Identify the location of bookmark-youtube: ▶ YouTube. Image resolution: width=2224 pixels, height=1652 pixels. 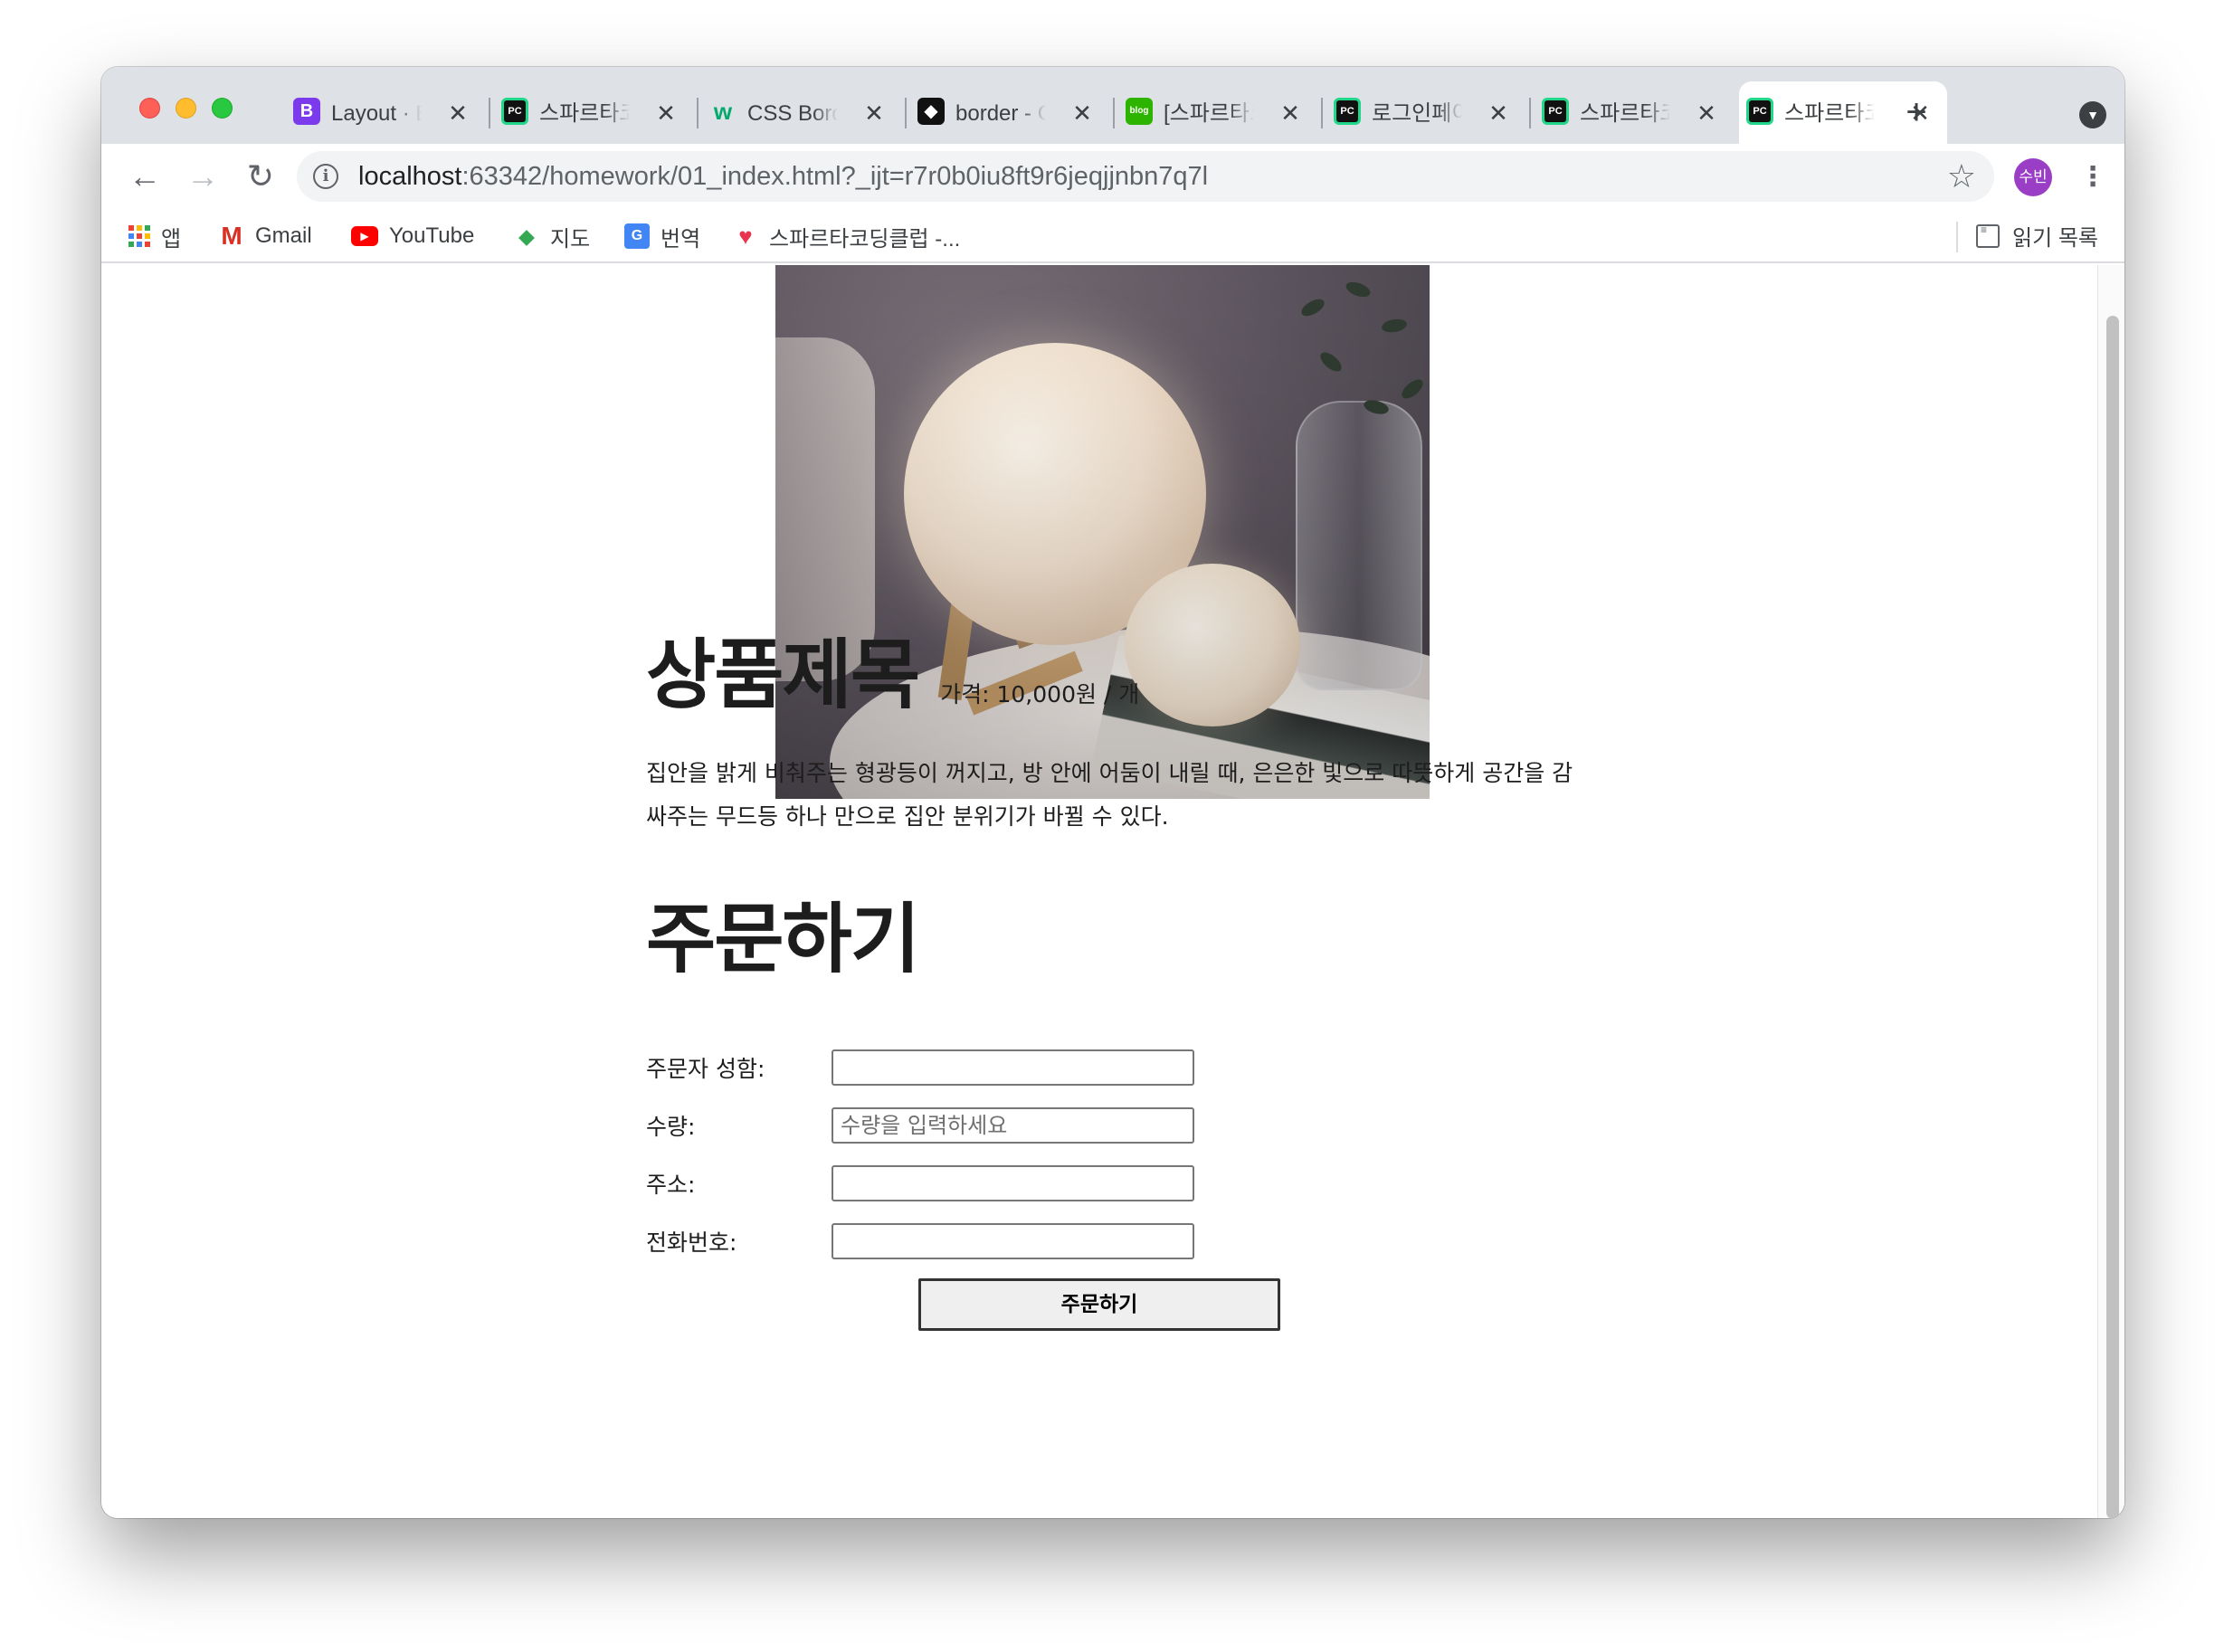
(412, 236).